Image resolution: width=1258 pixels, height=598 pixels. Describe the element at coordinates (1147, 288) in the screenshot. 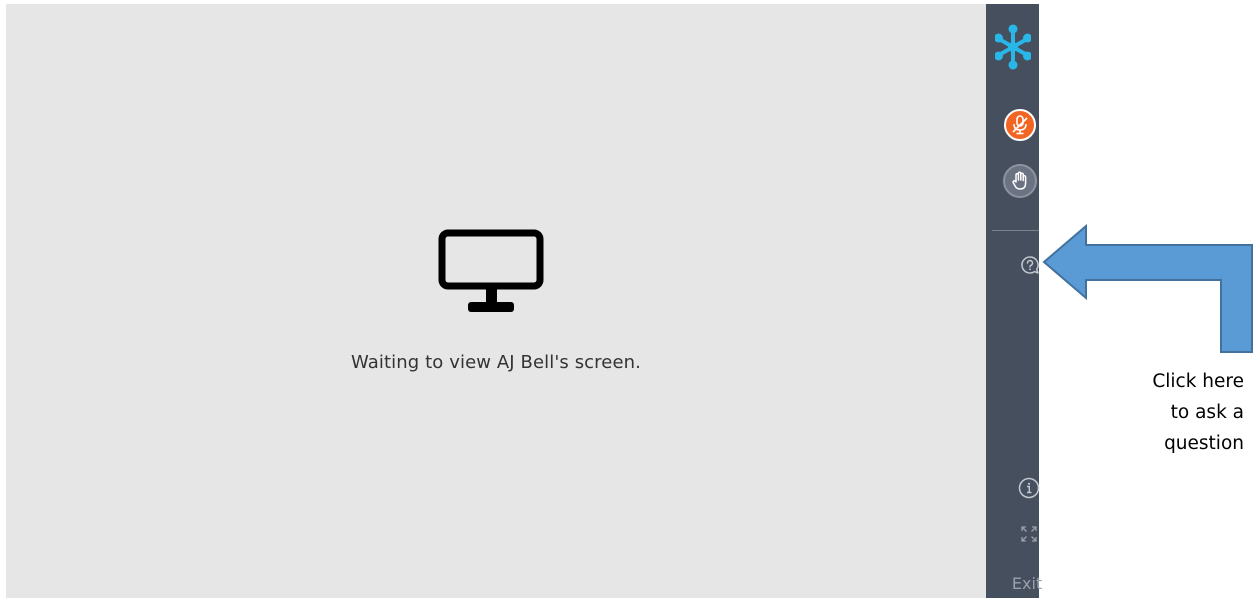

I see `callout-arrow` at that location.